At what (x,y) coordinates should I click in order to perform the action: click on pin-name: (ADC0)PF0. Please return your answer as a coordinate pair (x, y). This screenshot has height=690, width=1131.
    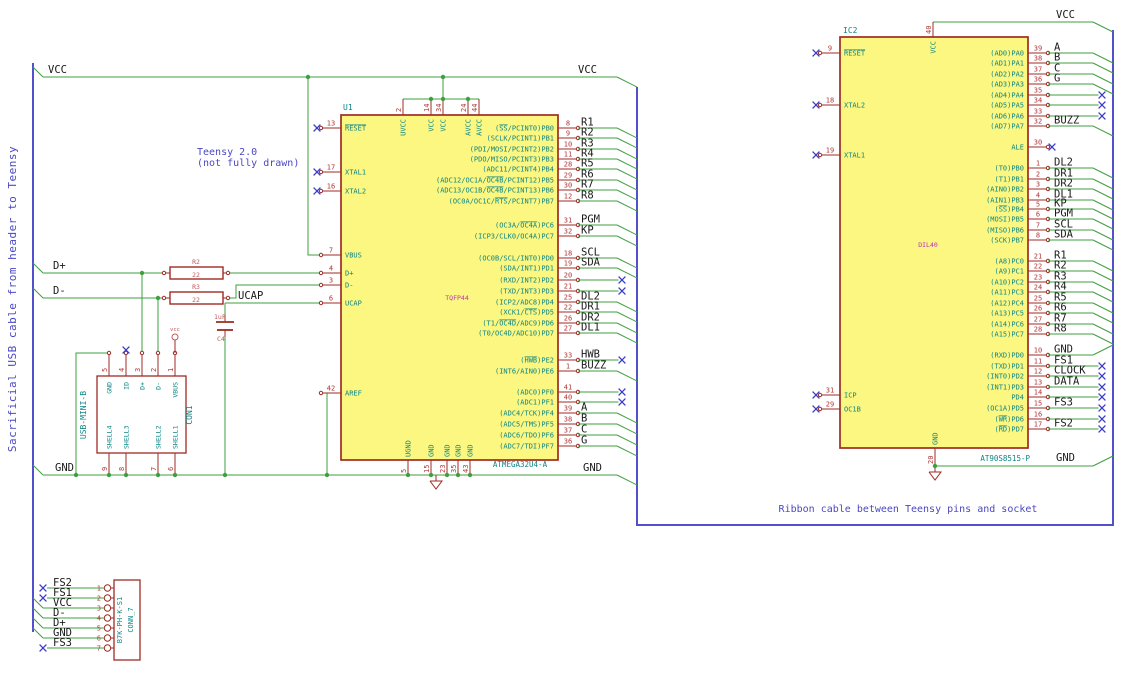
    Looking at the image, I should click on (535, 393).